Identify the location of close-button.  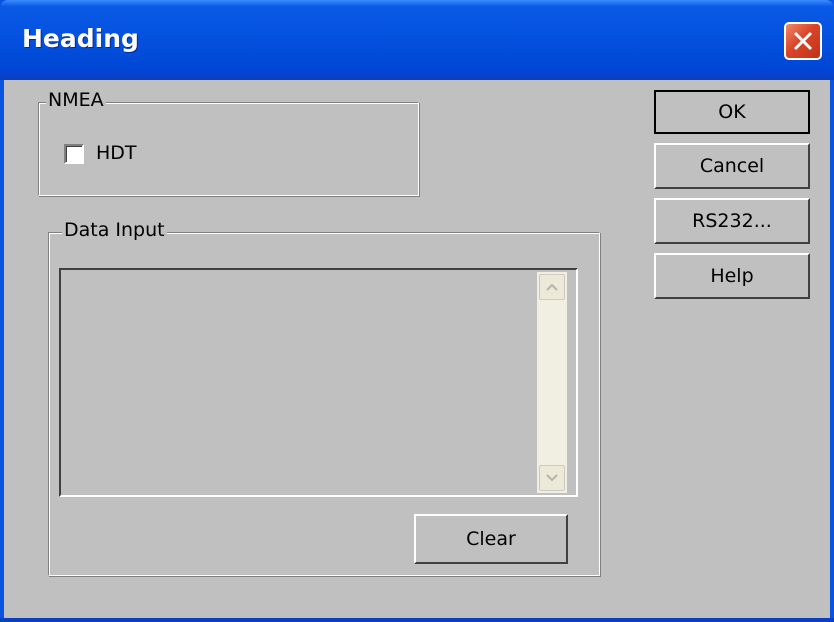
(803, 41).